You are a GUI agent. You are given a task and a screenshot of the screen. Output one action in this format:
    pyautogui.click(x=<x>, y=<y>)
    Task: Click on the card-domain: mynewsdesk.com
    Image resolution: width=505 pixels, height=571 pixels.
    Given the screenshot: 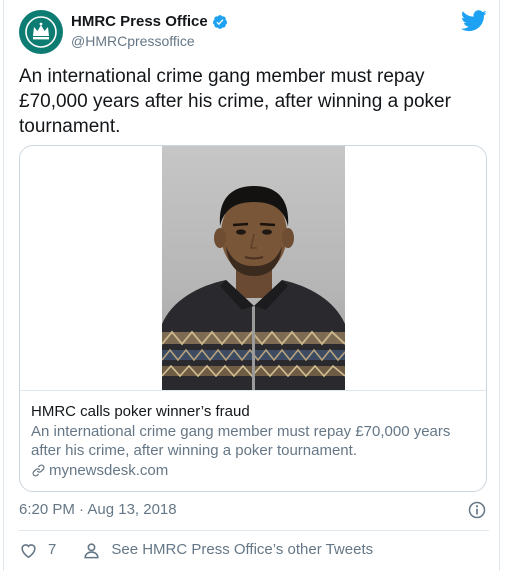 What is the action you would take?
    pyautogui.click(x=253, y=470)
    